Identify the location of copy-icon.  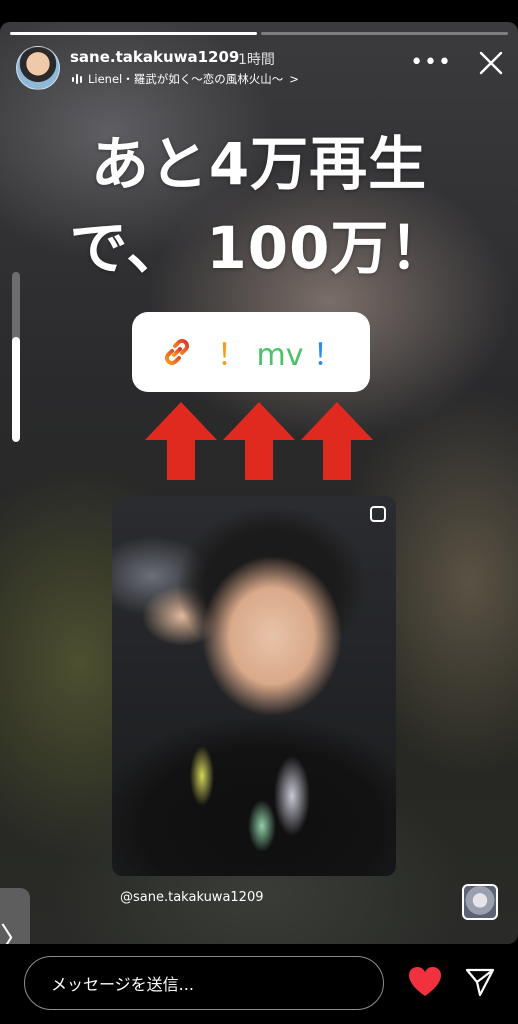
(378, 514).